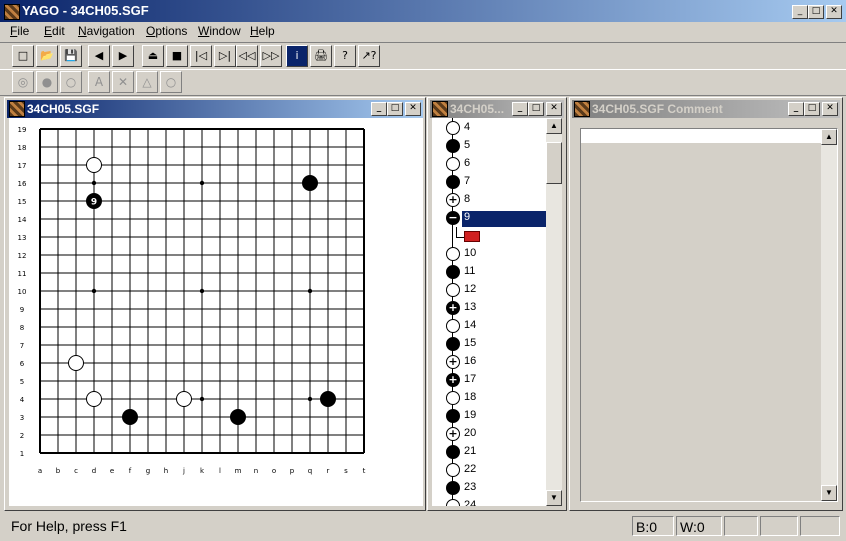  I want to click on print-button: 🖨, so click(321, 56).